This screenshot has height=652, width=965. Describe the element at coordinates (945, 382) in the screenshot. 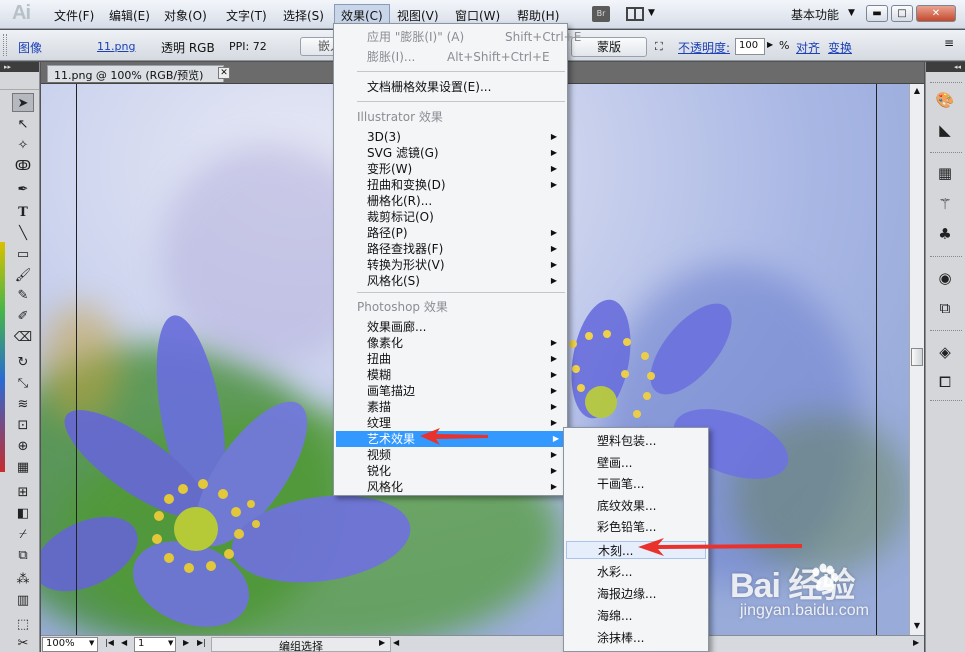

I see `artboards-icon: ⧠` at that location.